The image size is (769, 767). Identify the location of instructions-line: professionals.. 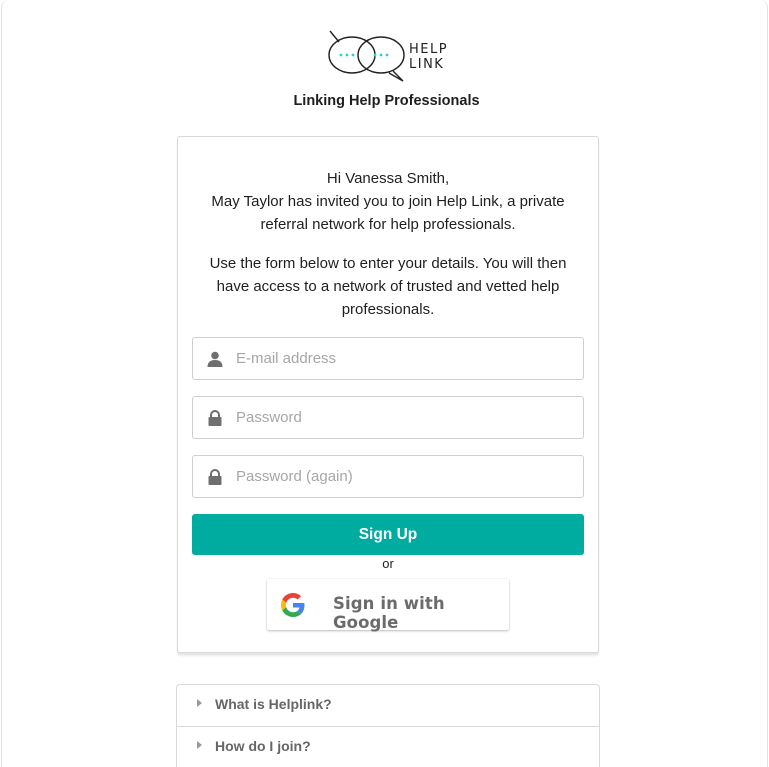
(388, 309).